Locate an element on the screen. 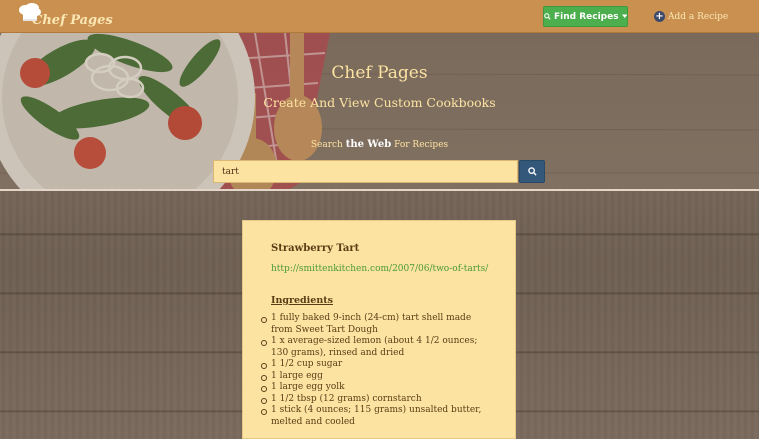 This screenshot has height=439, width=759. recipe-title: Strawberry Tart is located at coordinates (315, 248).